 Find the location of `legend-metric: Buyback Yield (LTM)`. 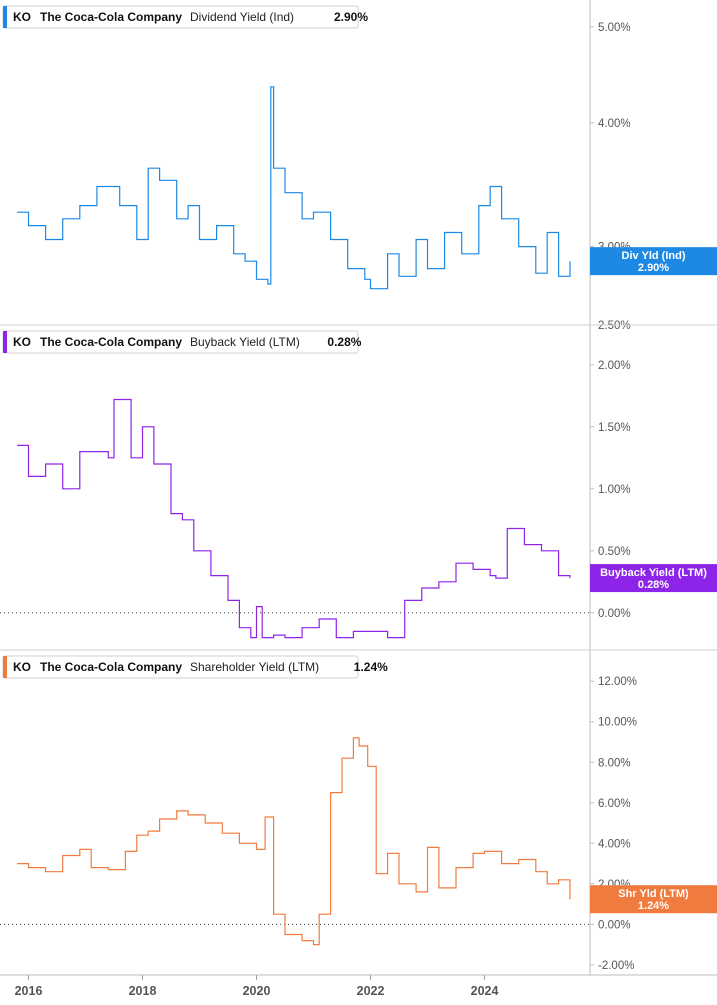

legend-metric: Buyback Yield (LTM) is located at coordinates (245, 342).